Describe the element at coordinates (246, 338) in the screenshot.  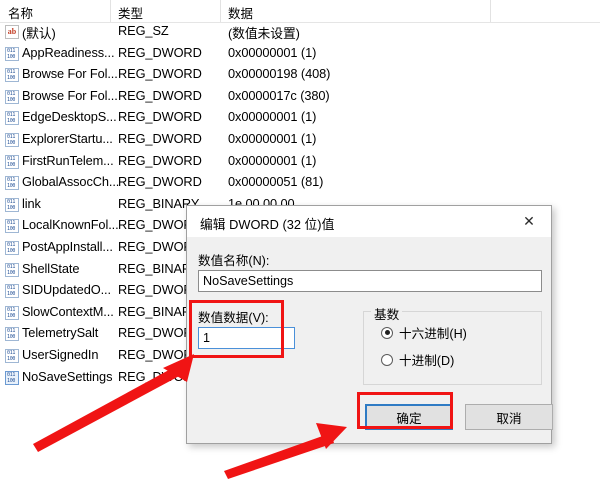
I see `value-data-input` at that location.